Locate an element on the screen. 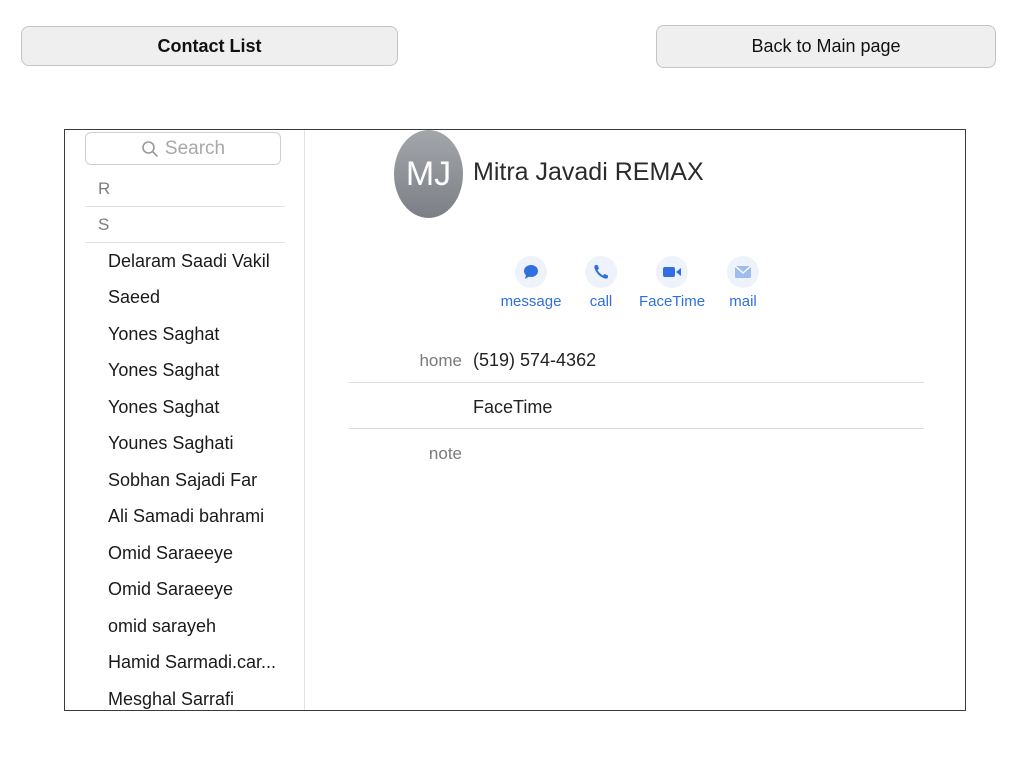  search-icon is located at coordinates (150, 148).